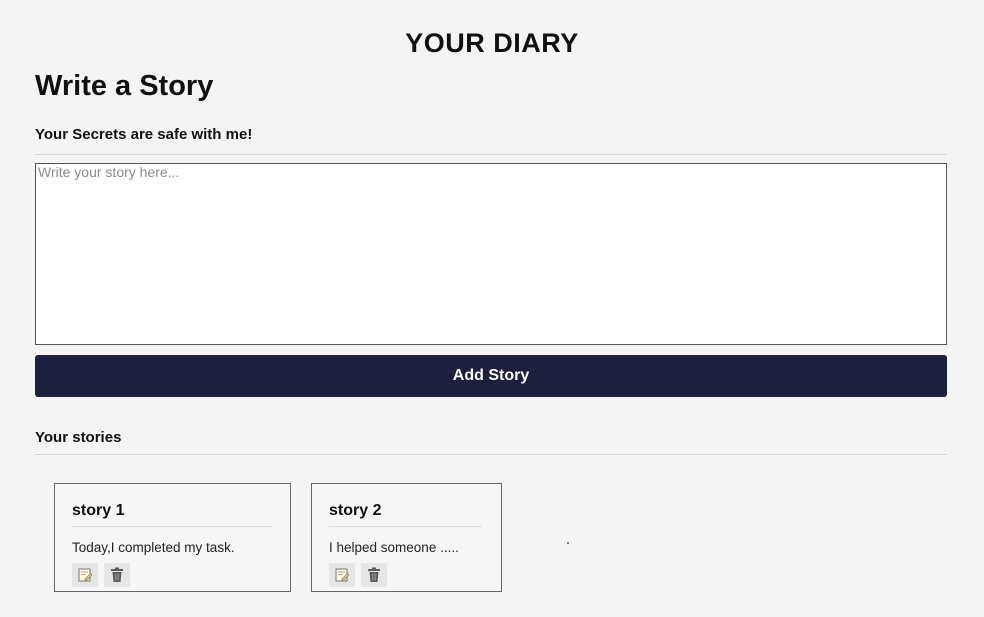 This screenshot has height=617, width=984. Describe the element at coordinates (492, 43) in the screenshot. I see `app-title: YOUR DIARY` at that location.